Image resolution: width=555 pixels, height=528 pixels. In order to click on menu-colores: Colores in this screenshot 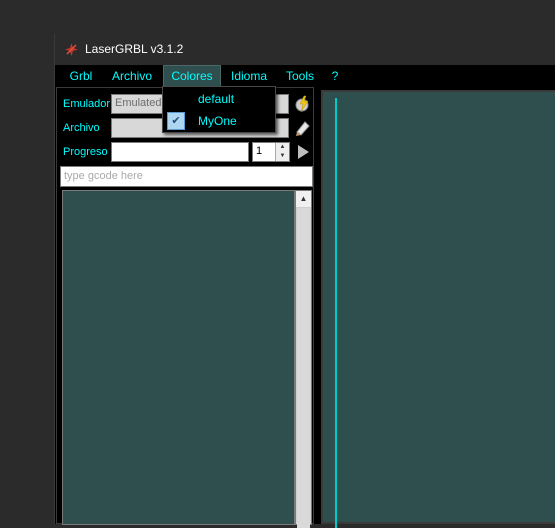, I will do `click(192, 76)`.